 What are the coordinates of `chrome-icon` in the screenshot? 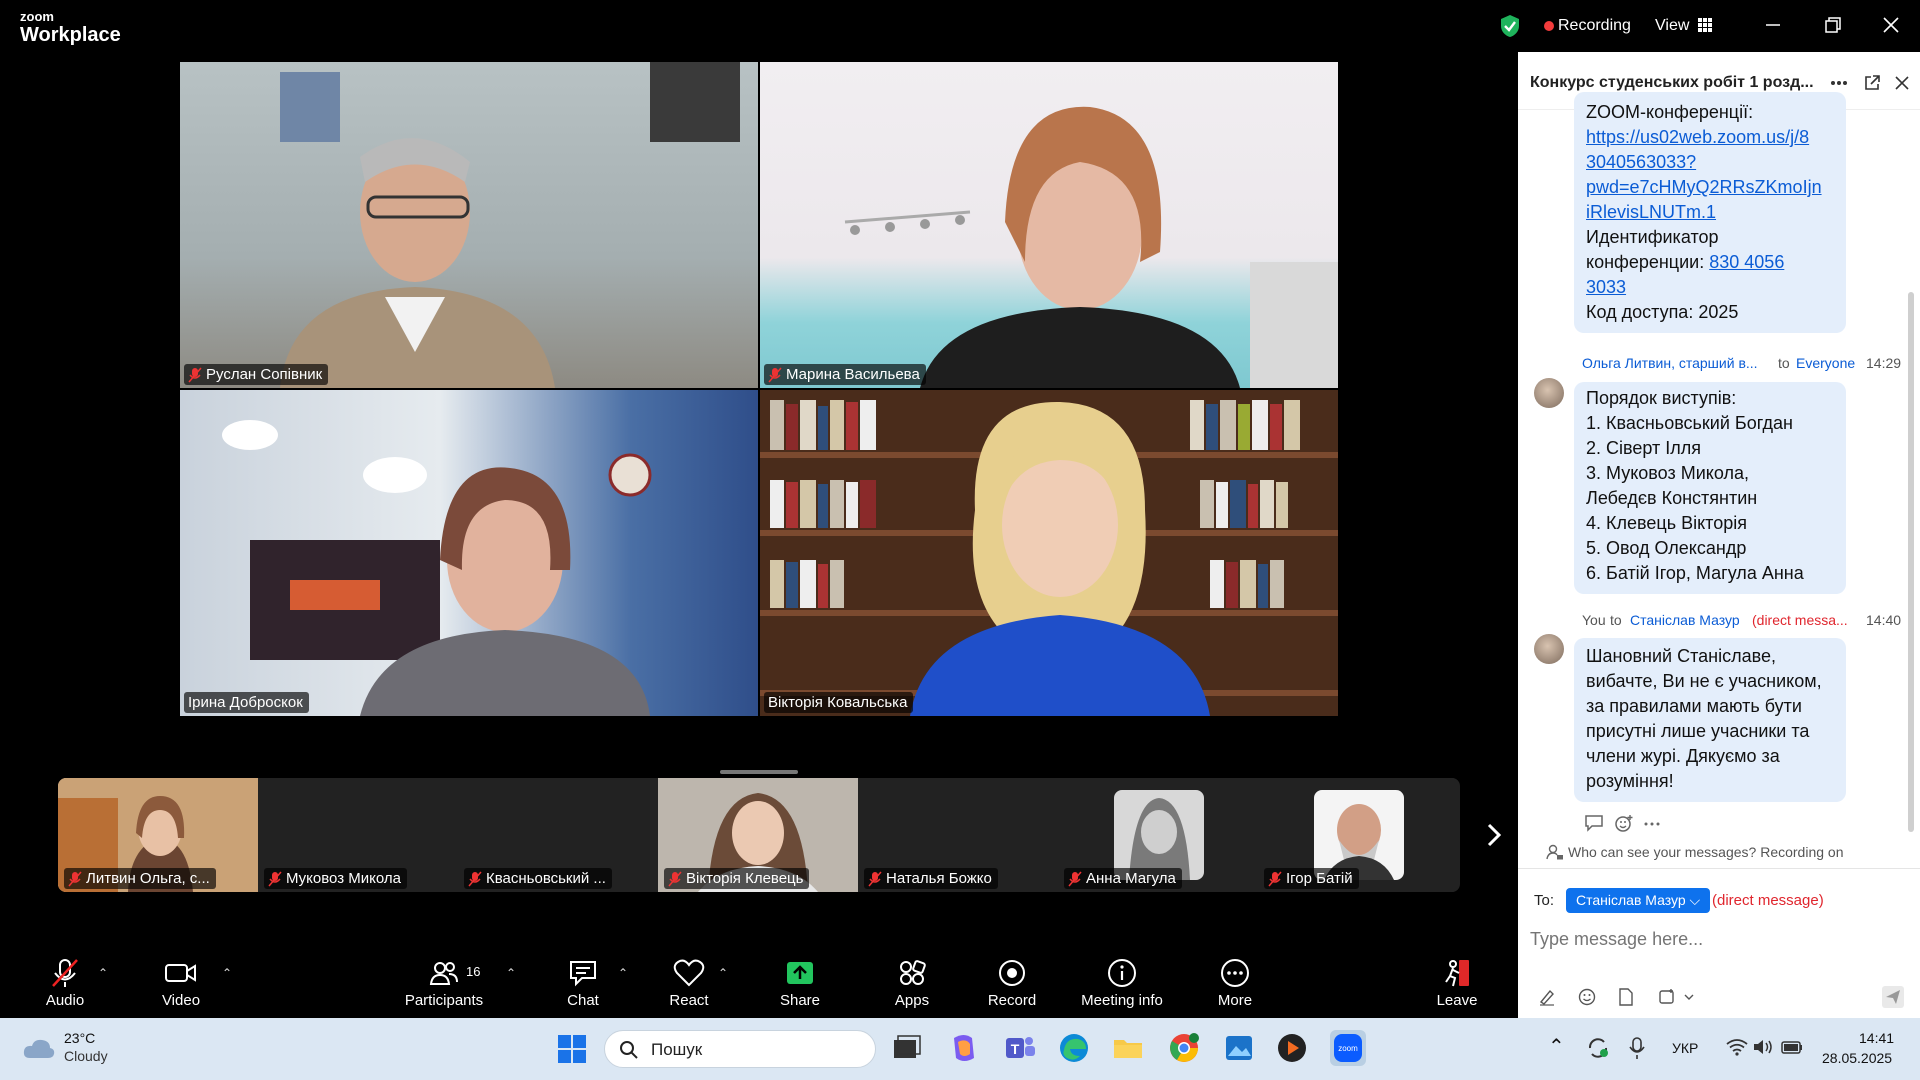 It's located at (1184, 1048).